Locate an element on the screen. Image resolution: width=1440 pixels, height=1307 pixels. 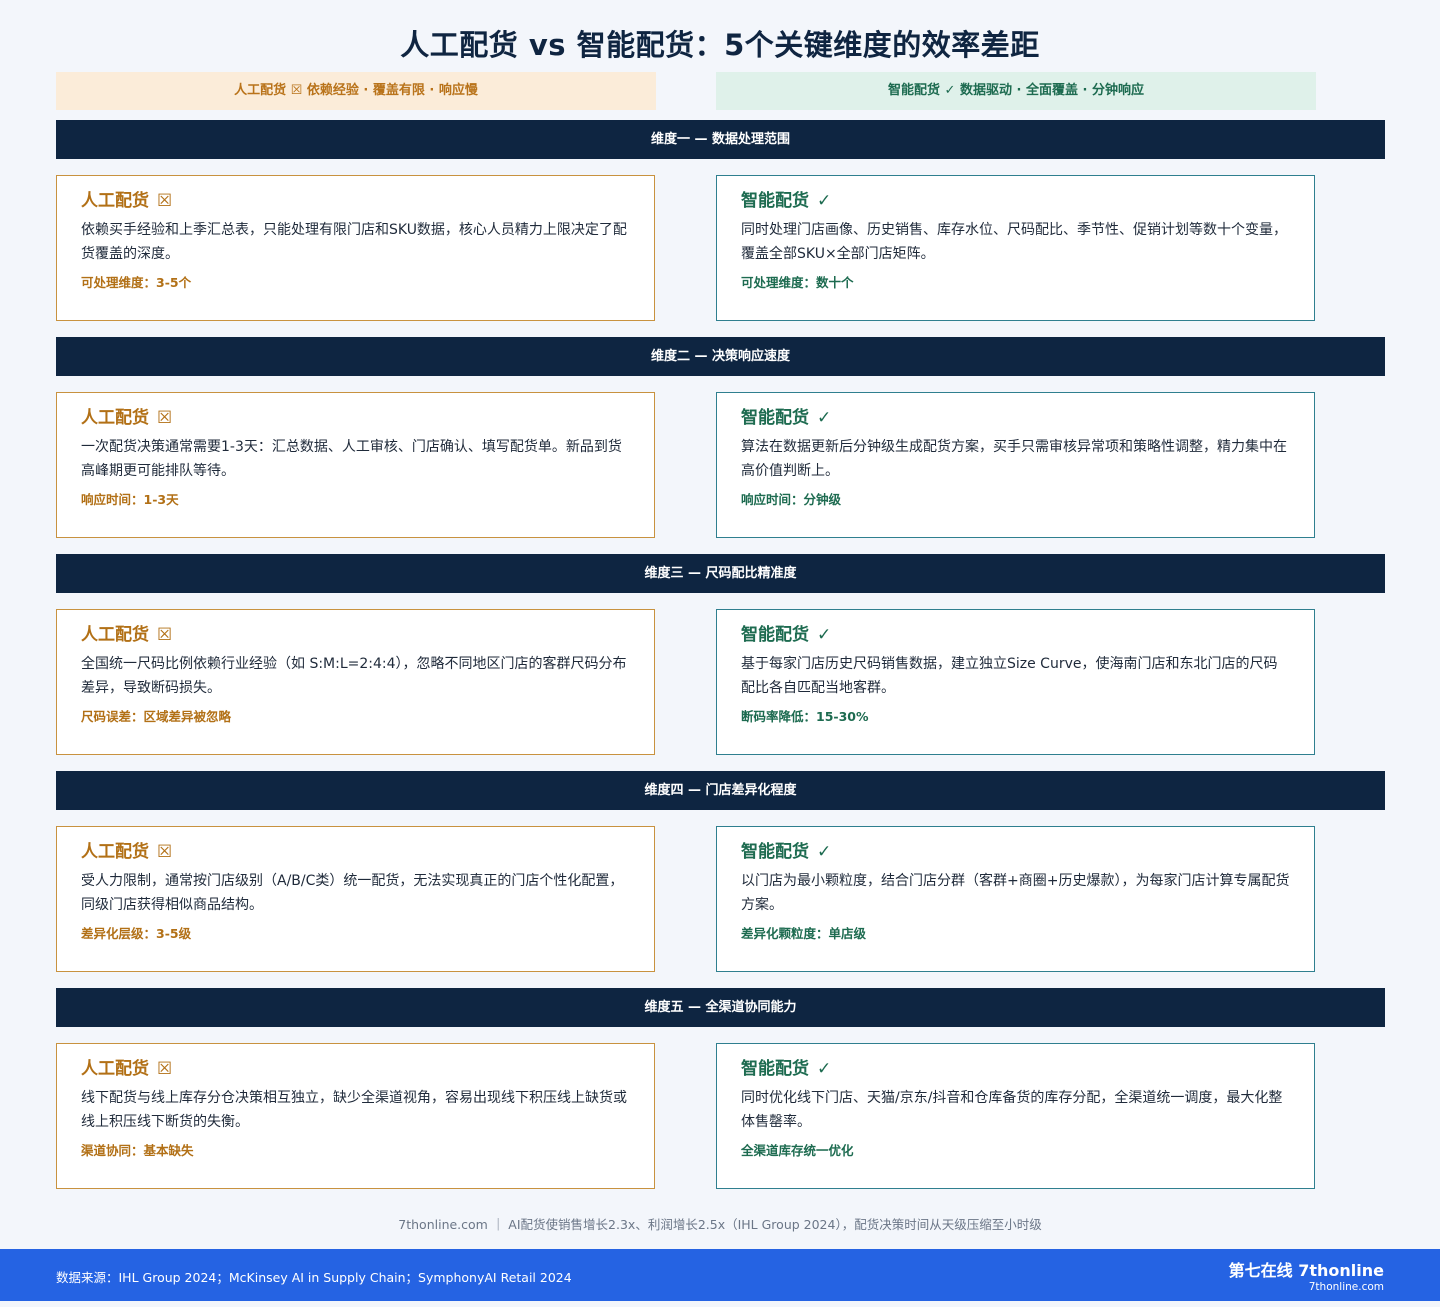
page-title: 人工配货 vs 智能配货：5个关键维度的效率差距 is located at coordinates (720, 45).